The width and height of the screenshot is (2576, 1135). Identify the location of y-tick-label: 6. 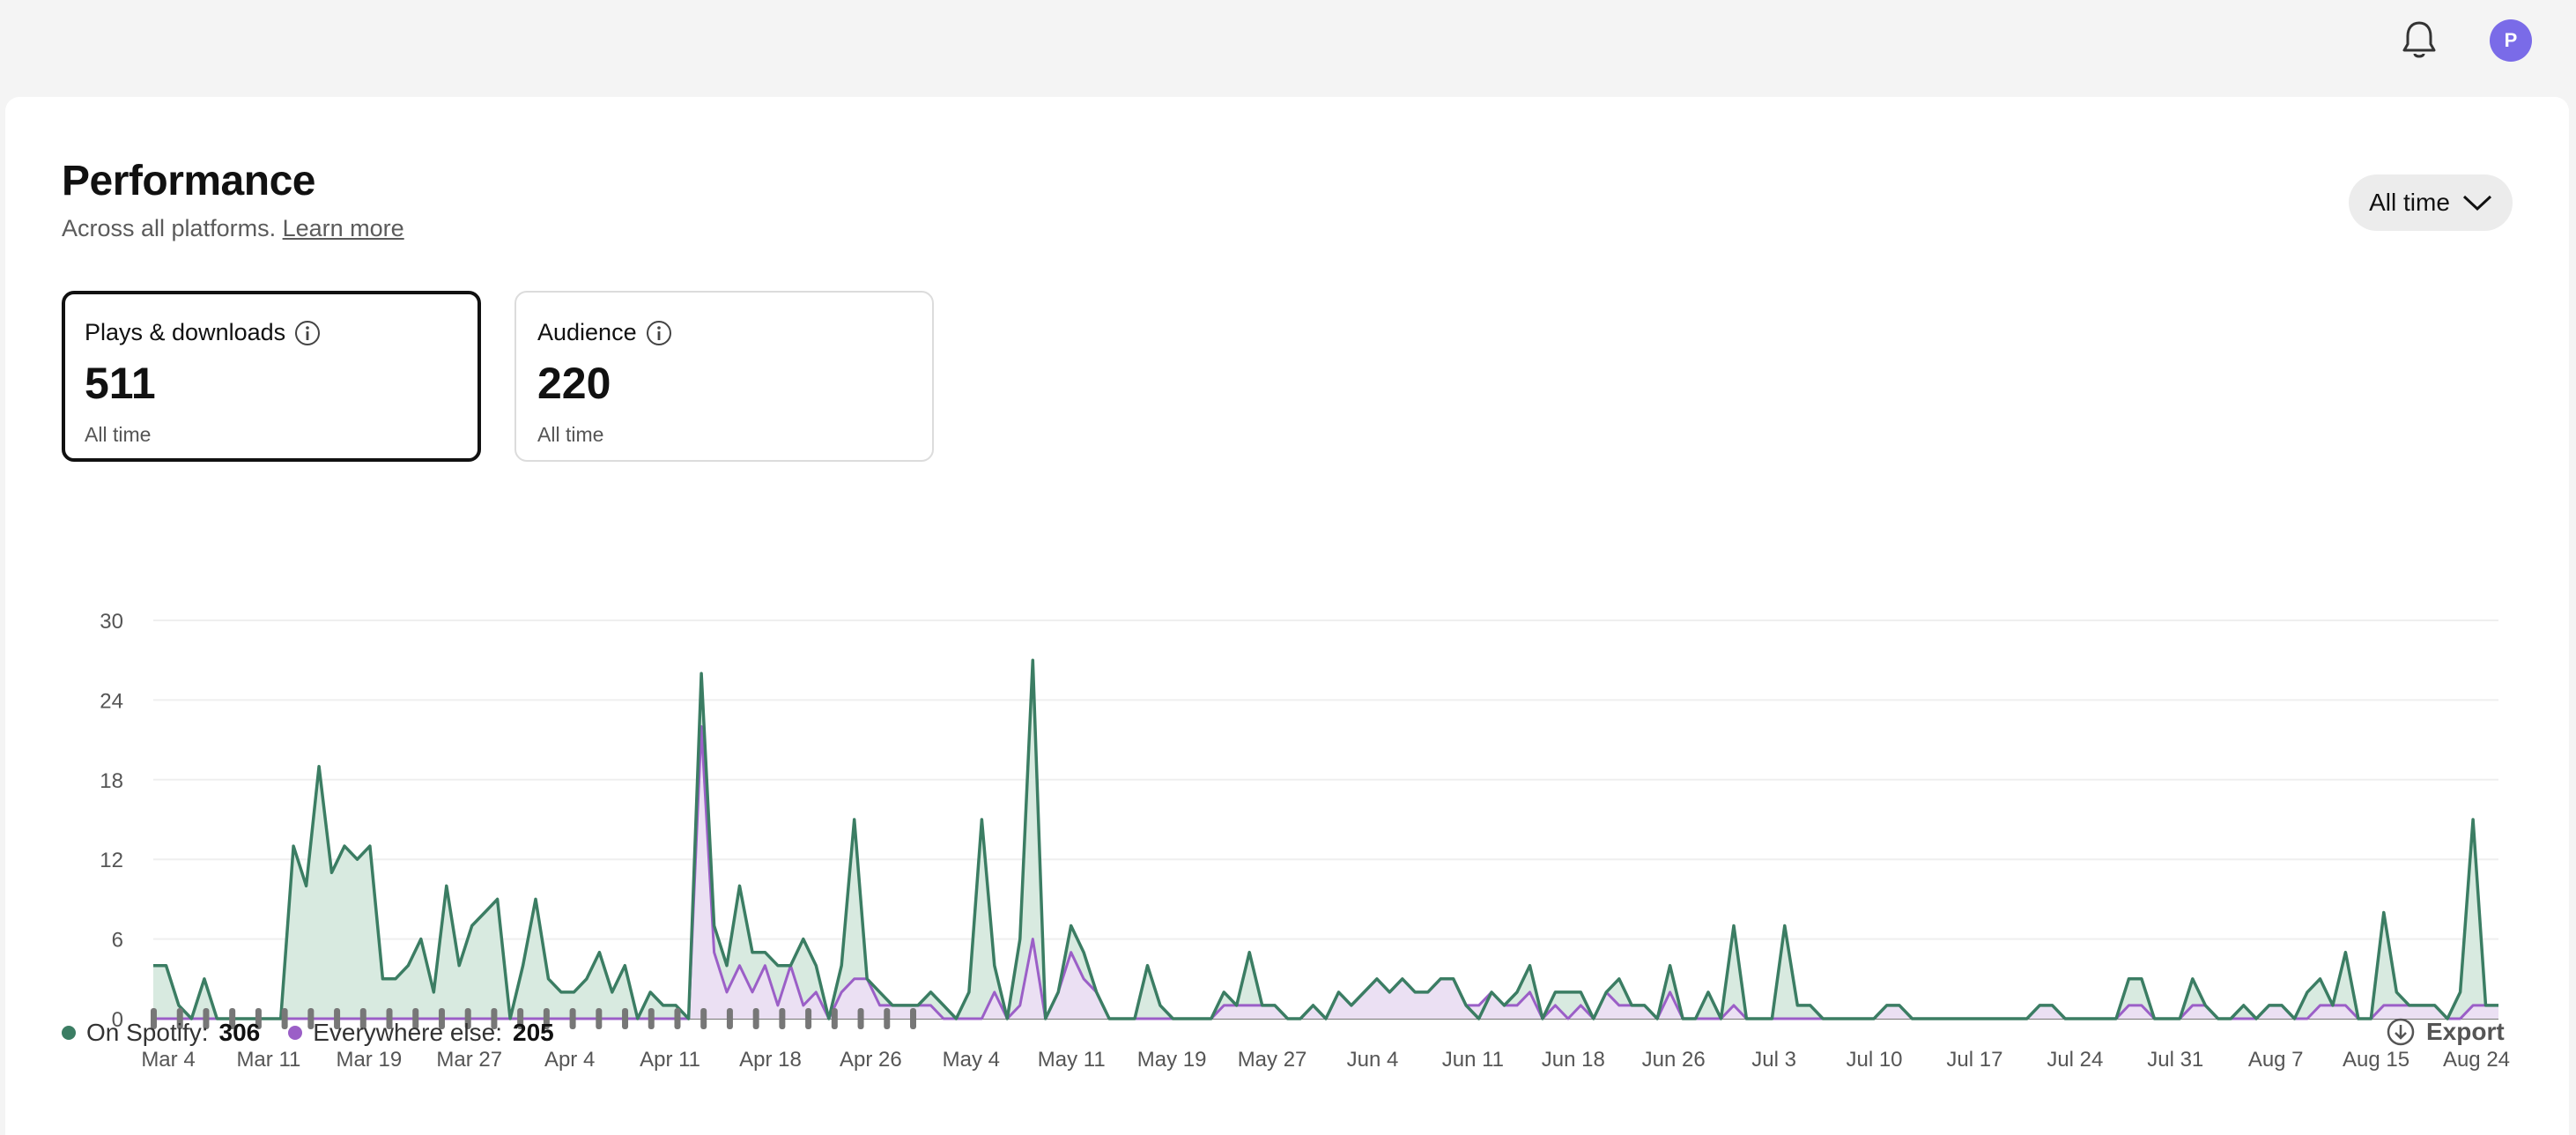
(118, 941).